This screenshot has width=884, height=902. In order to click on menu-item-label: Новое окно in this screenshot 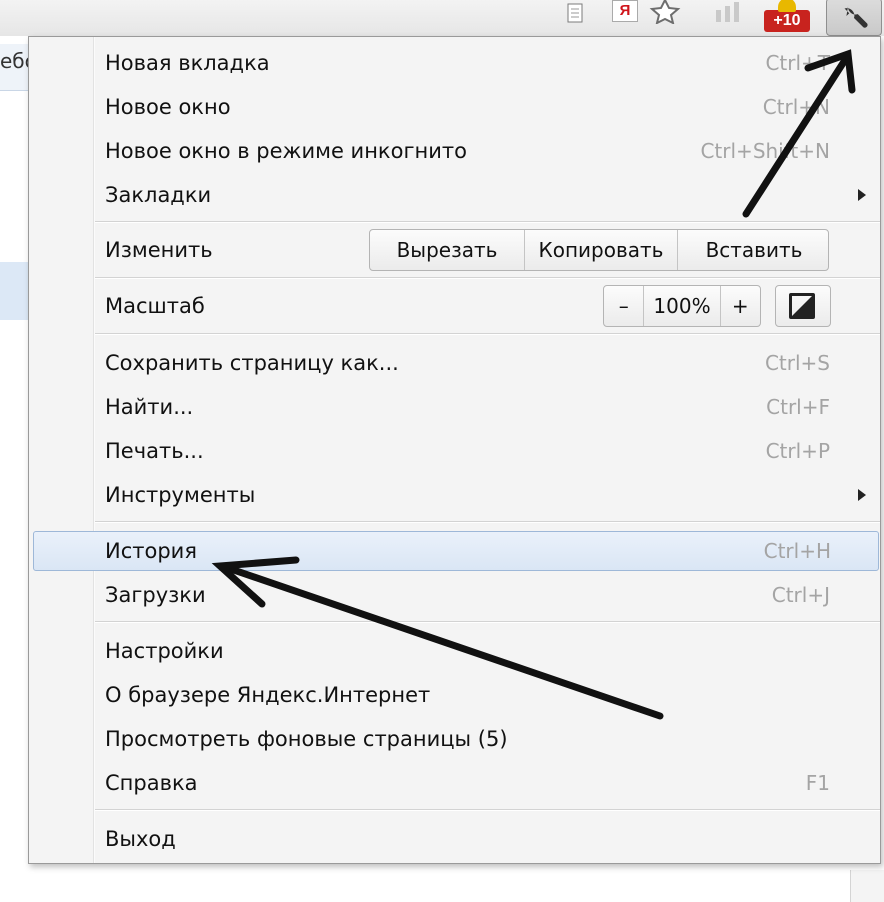, I will do `click(168, 107)`.